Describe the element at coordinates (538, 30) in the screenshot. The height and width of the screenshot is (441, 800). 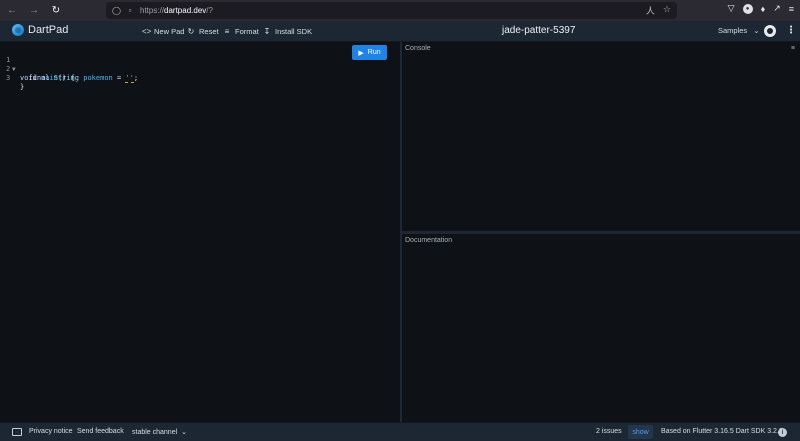
I see `pad-title: jade-patter-5397` at that location.